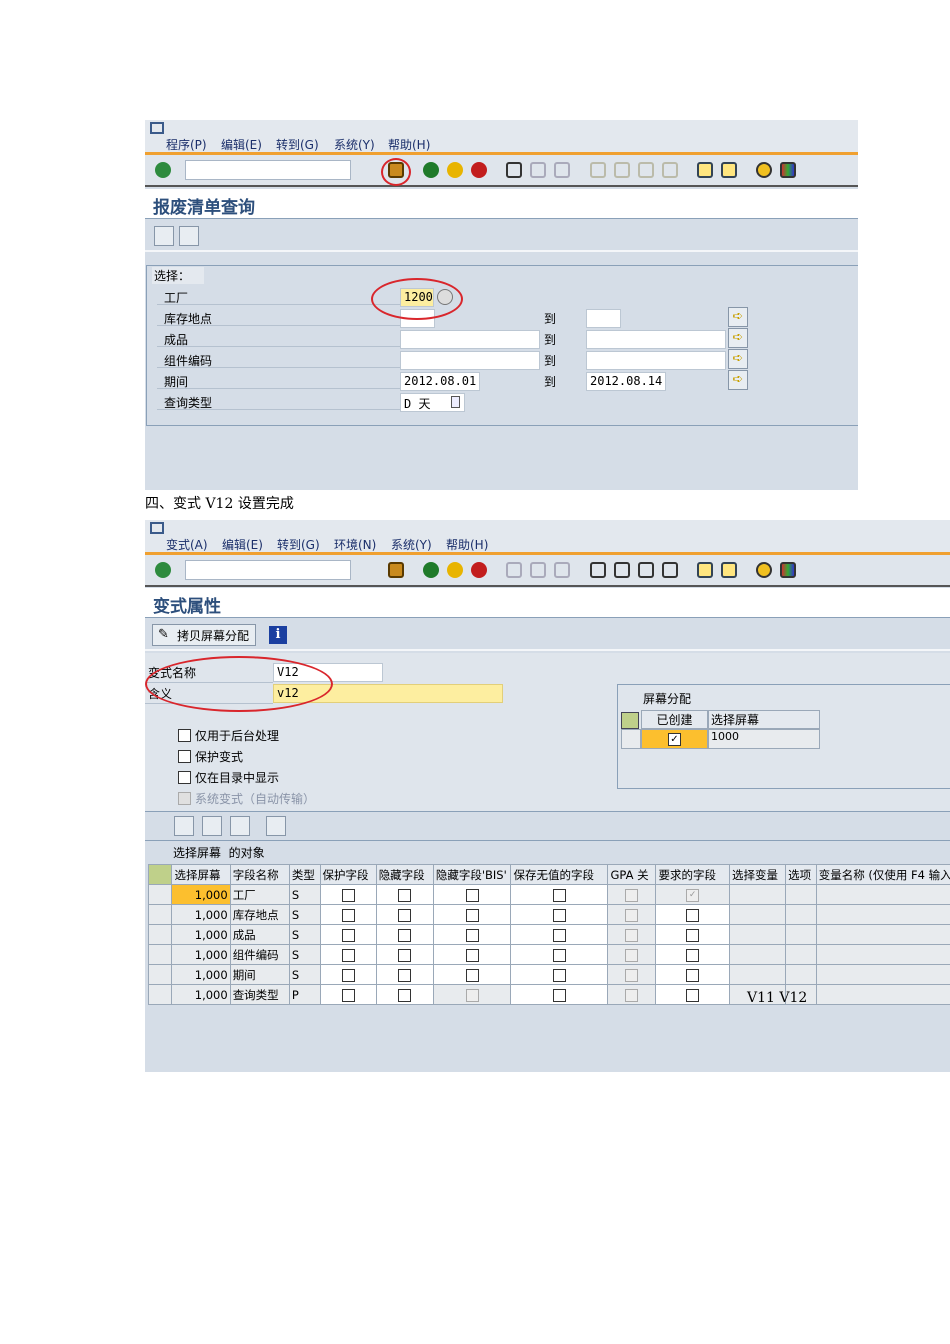  Describe the element at coordinates (674, 739) in the screenshot. I see `created-checkbox: ✓` at that location.